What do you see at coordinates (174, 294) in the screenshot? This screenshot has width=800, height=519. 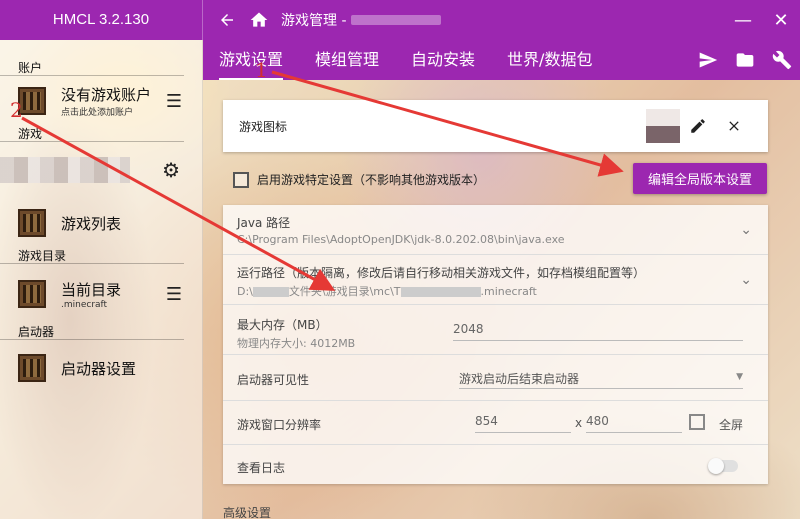 I see `dir-menu-icon: ☰` at bounding box center [174, 294].